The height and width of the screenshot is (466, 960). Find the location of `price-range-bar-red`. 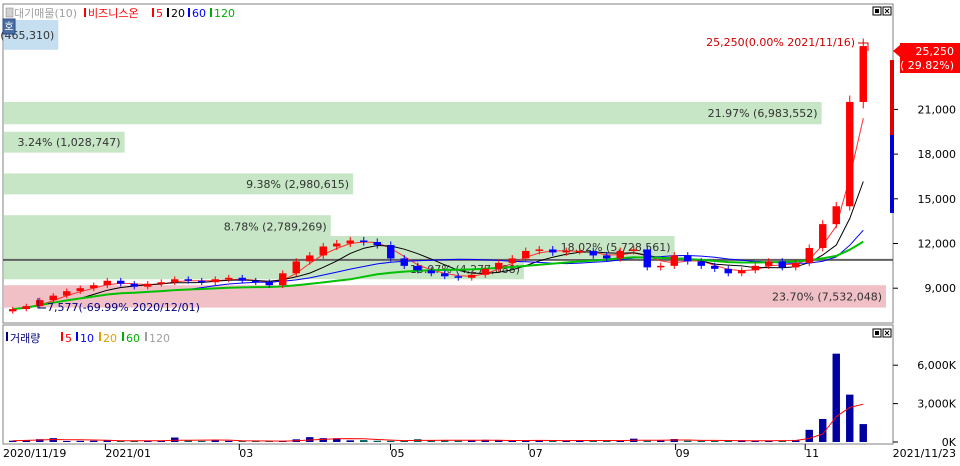

price-range-bar-red is located at coordinates (892, 97).